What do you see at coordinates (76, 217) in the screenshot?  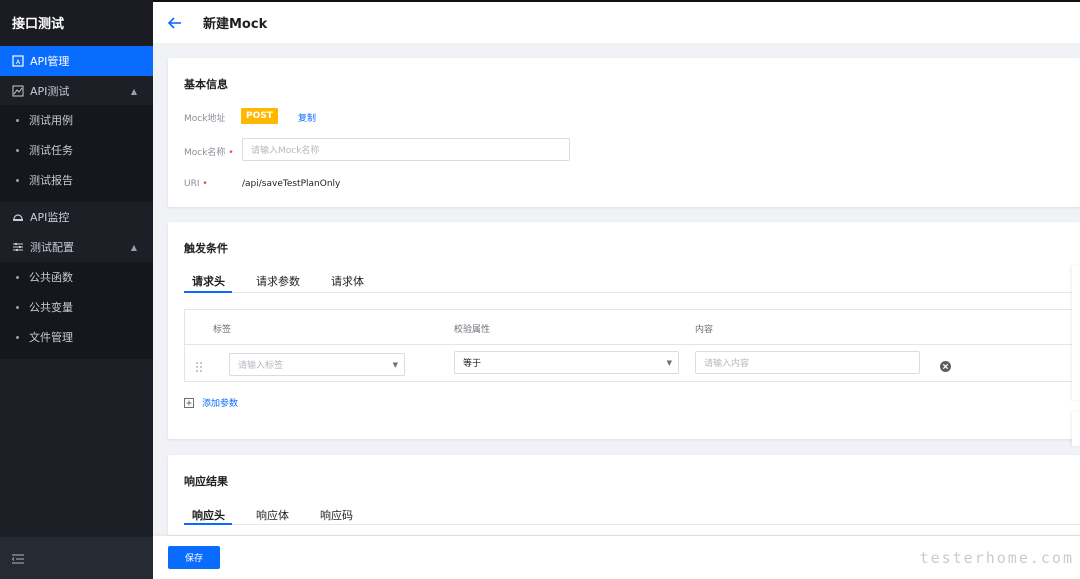 I see `sidebar-item-api-monitor: API监控` at bounding box center [76, 217].